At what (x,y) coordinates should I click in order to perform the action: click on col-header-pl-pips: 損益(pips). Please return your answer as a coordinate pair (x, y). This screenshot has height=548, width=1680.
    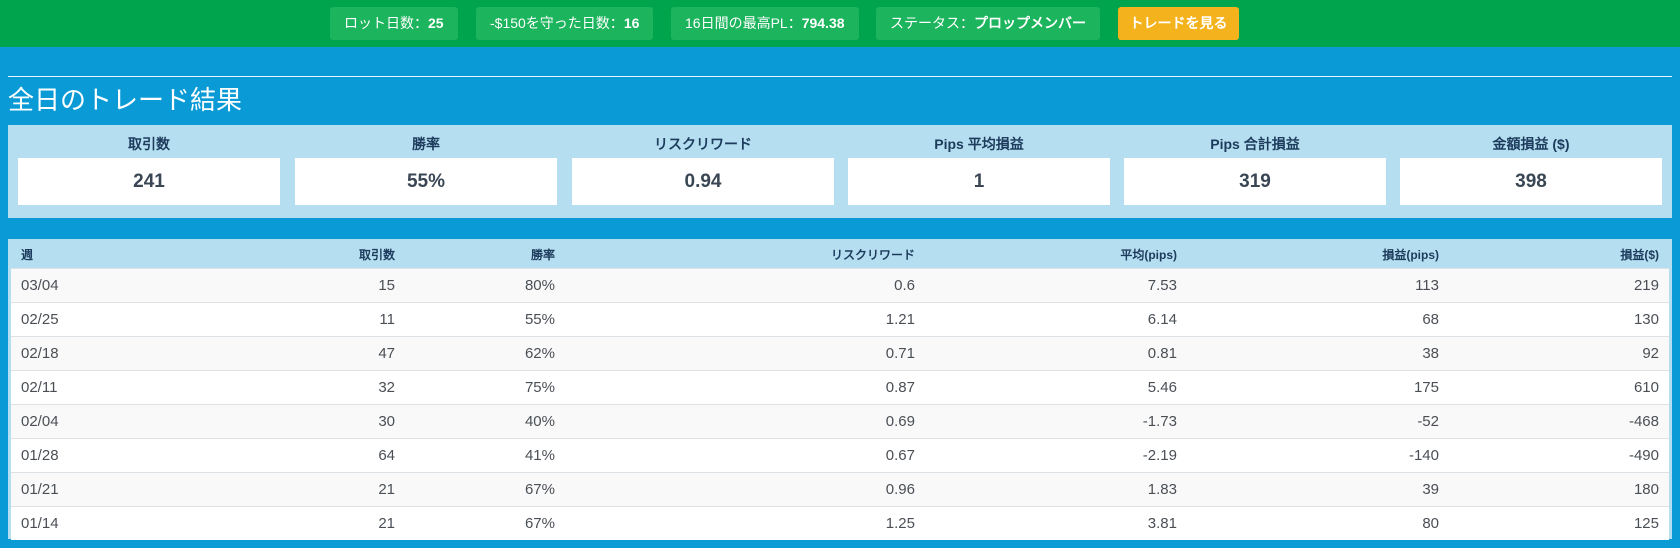
    Looking at the image, I should click on (1318, 255).